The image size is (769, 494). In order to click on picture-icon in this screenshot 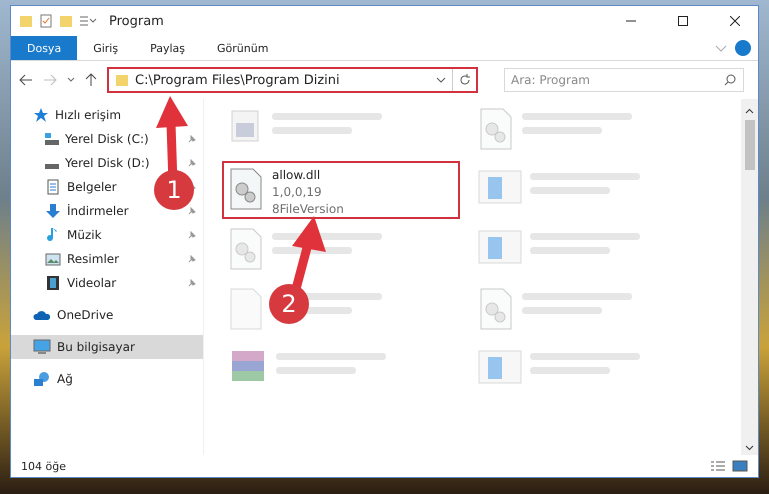, I will do `click(53, 259)`.